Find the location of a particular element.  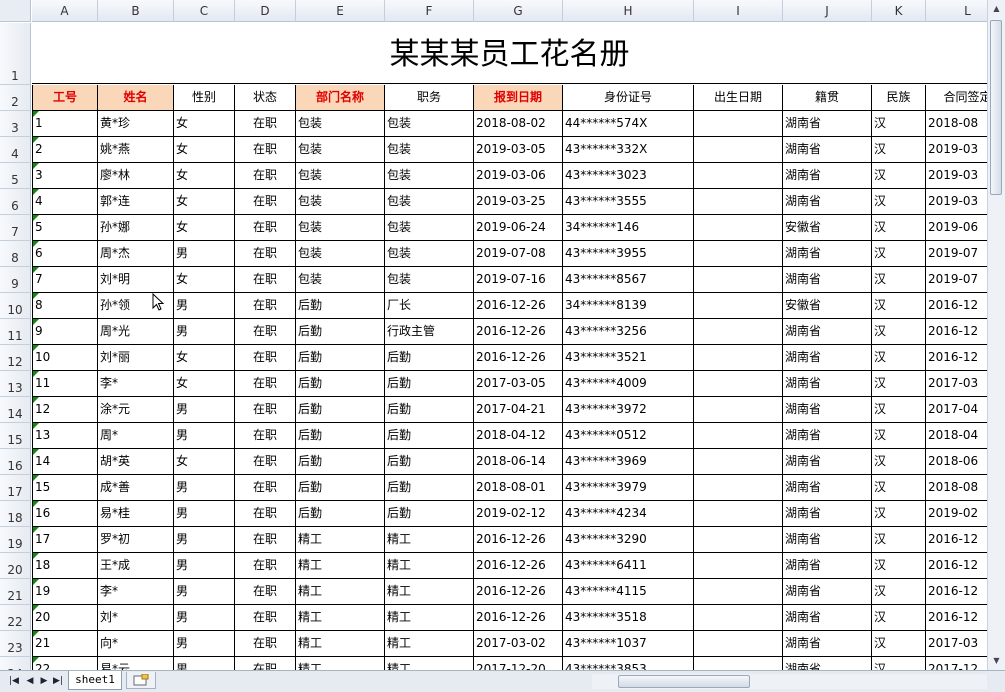

table-cell: 43******332X is located at coordinates (628, 150).